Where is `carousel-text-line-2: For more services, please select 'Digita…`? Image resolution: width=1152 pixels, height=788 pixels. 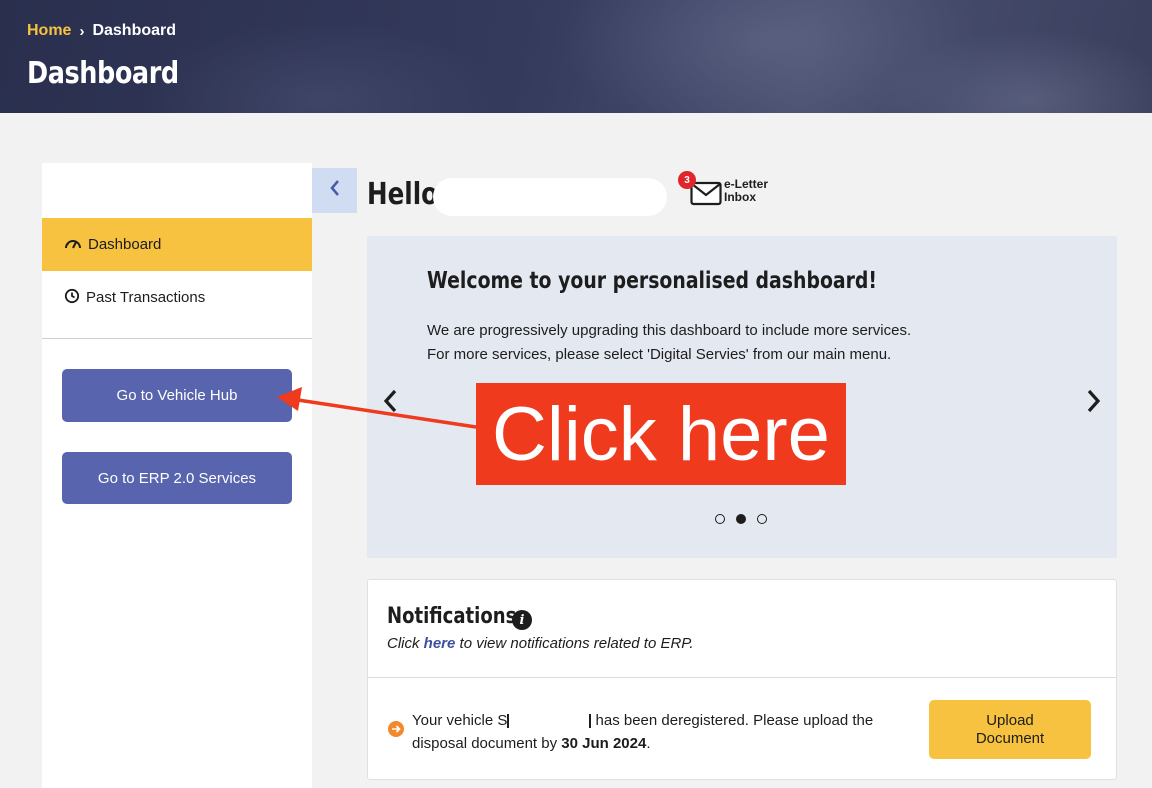
carousel-text-line-2: For more services, please select 'Digita… is located at coordinates (659, 354).